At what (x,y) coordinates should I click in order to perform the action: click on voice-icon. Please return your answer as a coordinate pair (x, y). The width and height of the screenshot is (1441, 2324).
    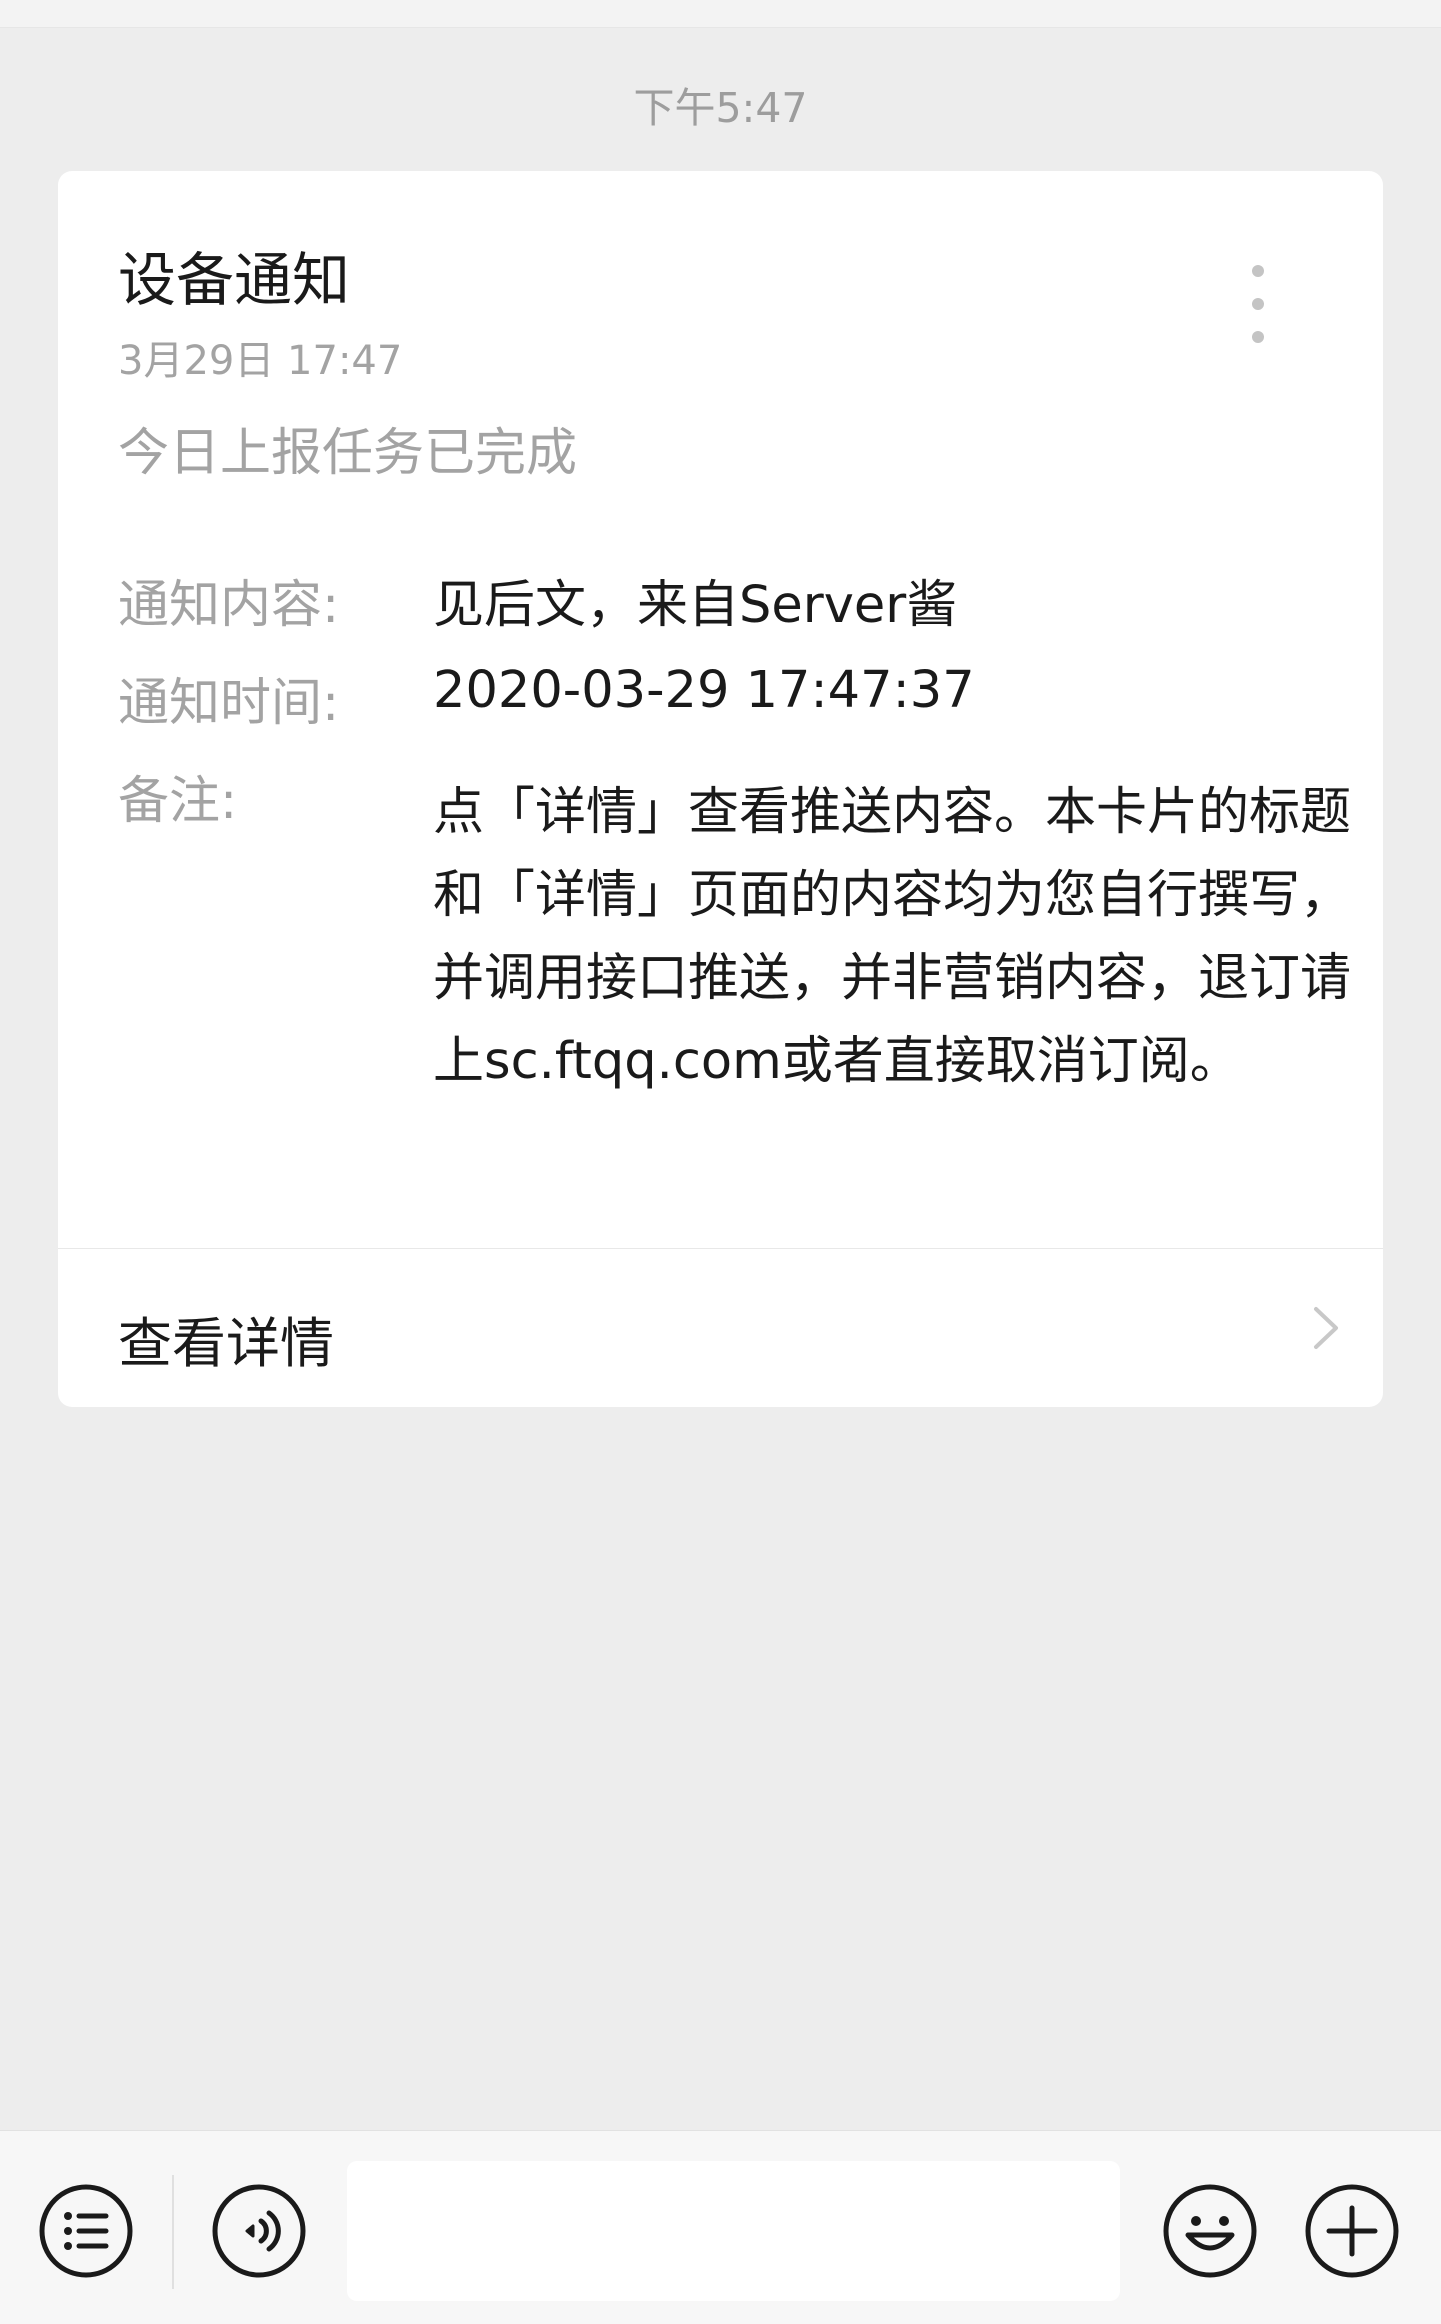
    Looking at the image, I should click on (259, 2231).